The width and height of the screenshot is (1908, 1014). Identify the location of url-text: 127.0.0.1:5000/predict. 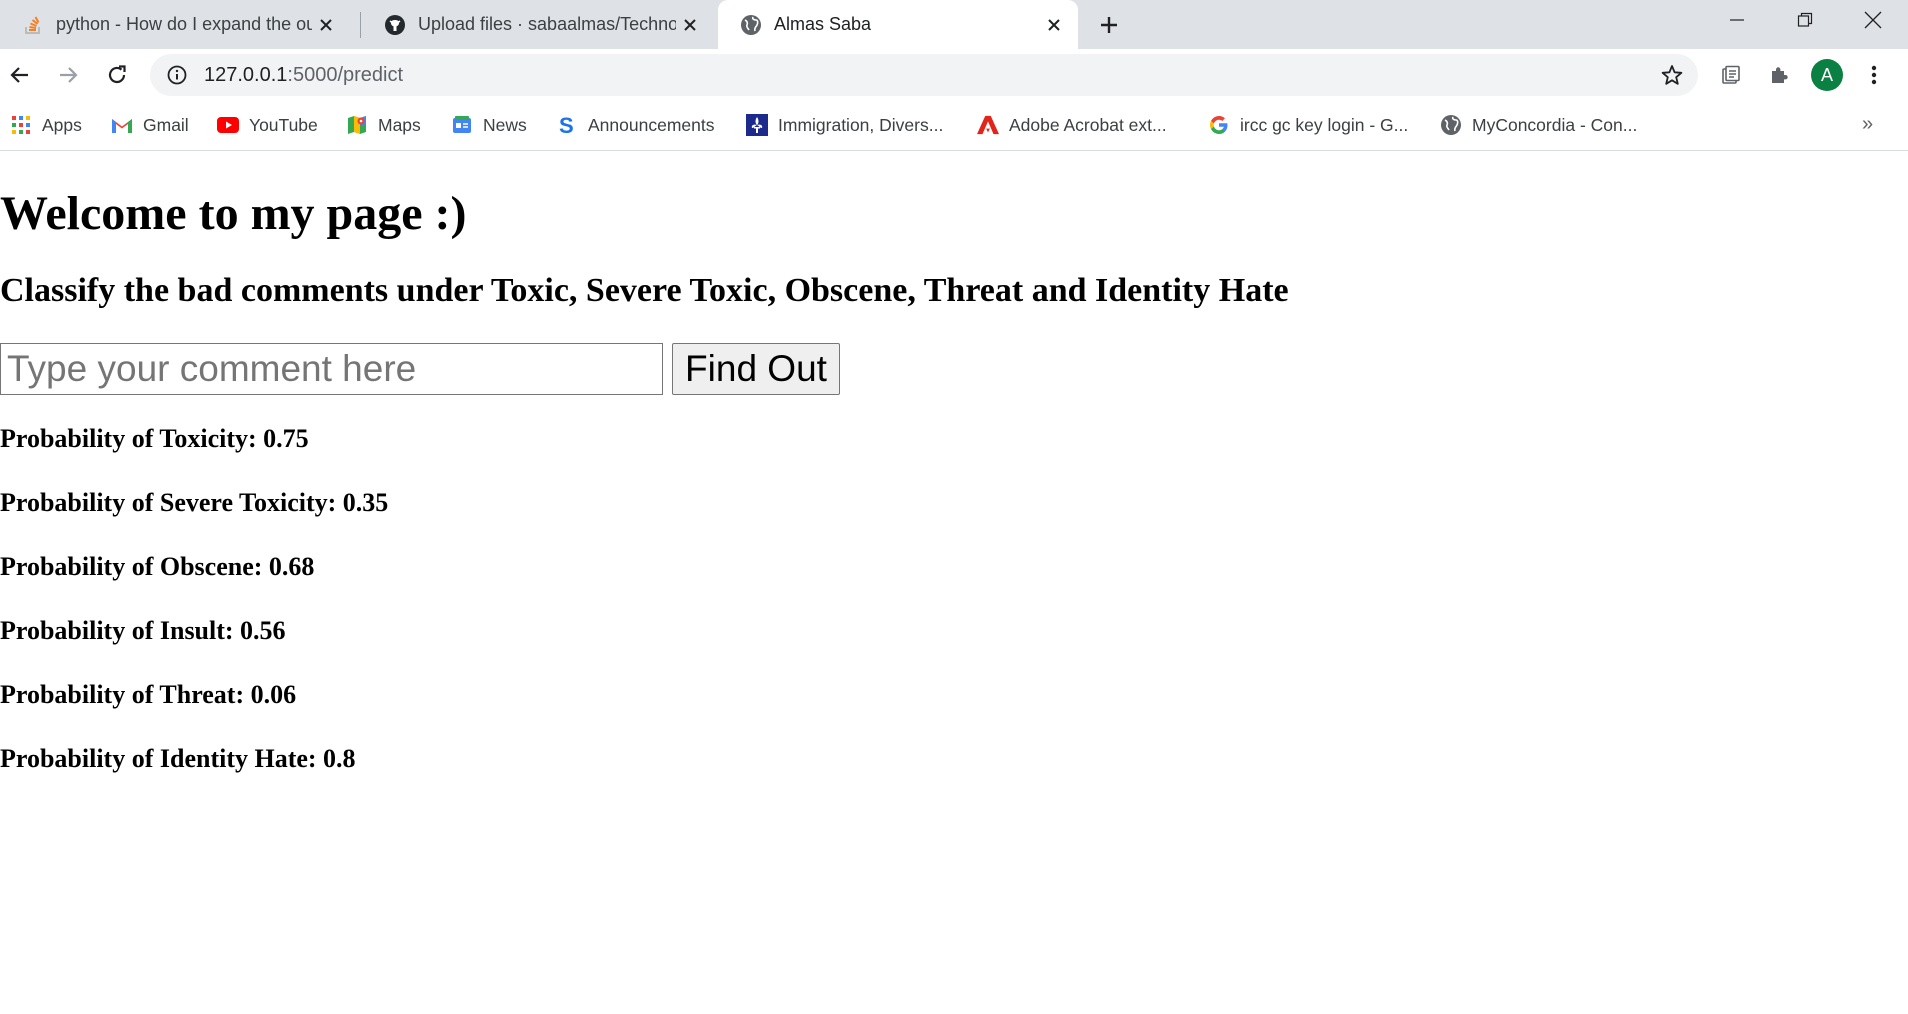
(303, 75).